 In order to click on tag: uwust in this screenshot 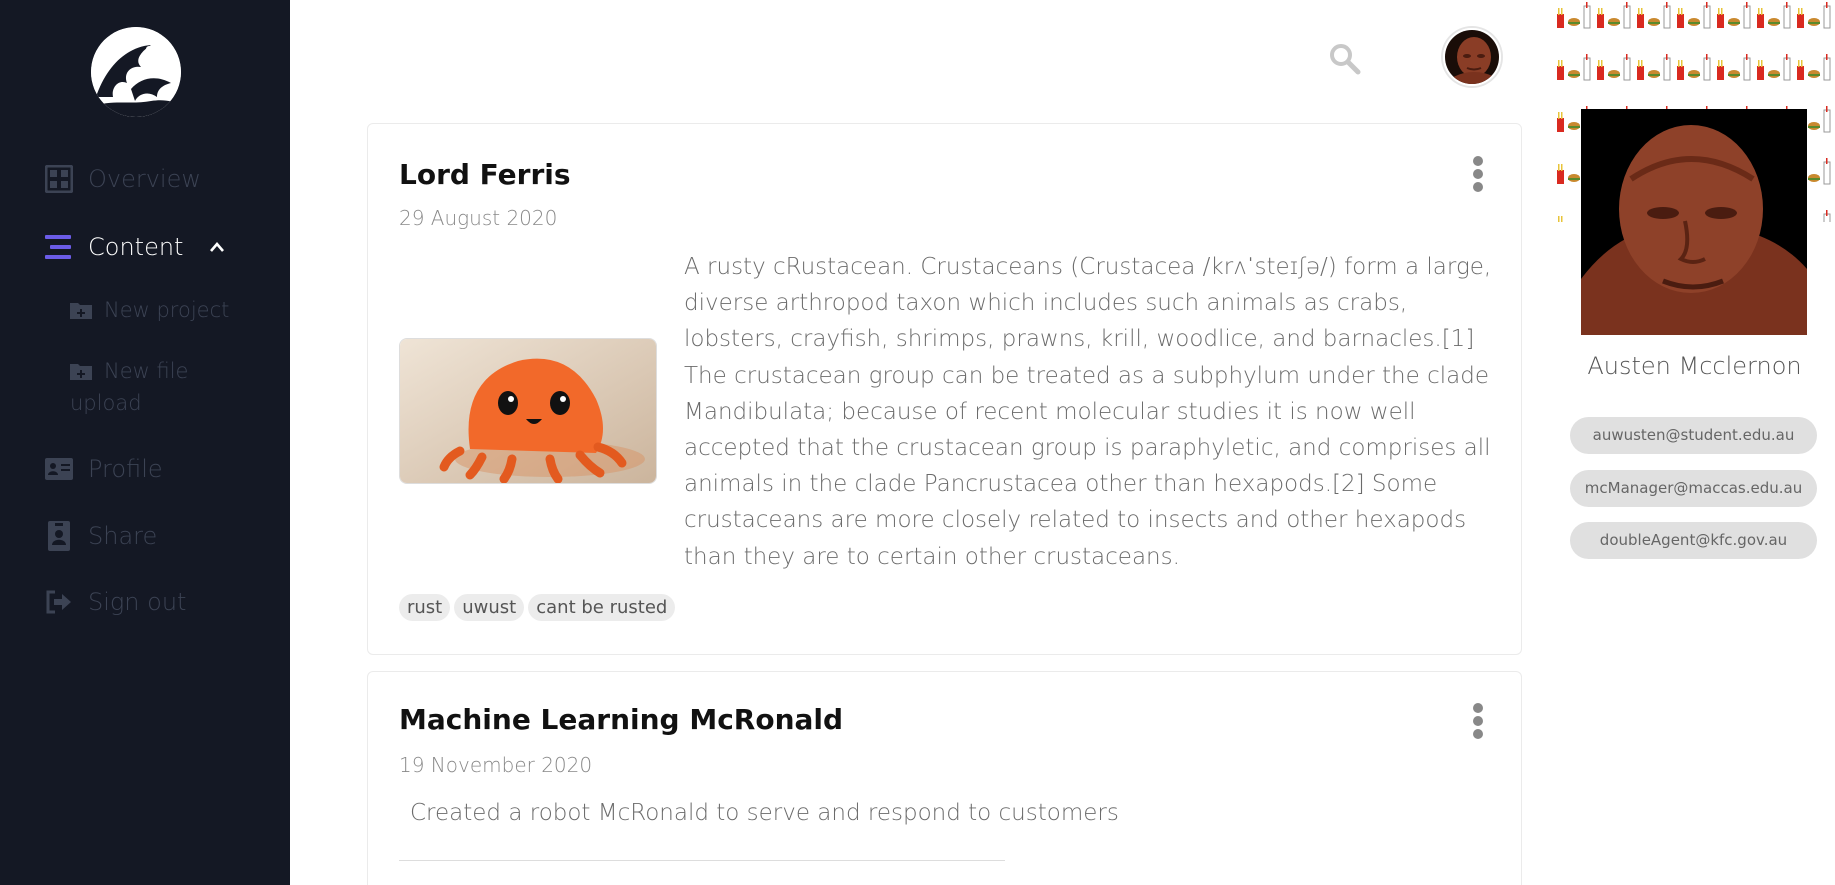, I will do `click(489, 607)`.